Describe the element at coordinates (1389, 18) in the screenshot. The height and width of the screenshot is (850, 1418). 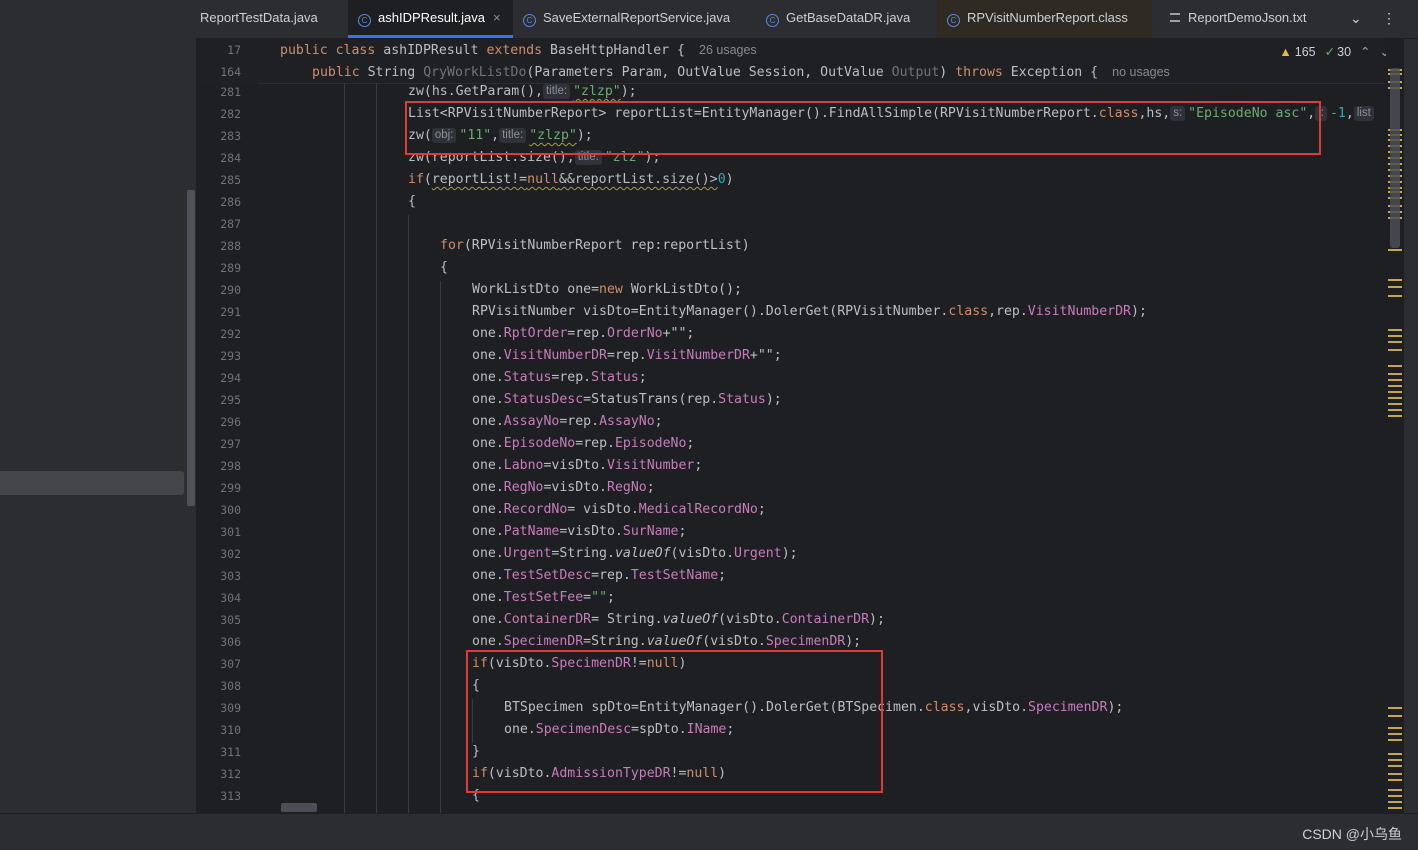
I see `more-vertical-icon: ⋮` at that location.